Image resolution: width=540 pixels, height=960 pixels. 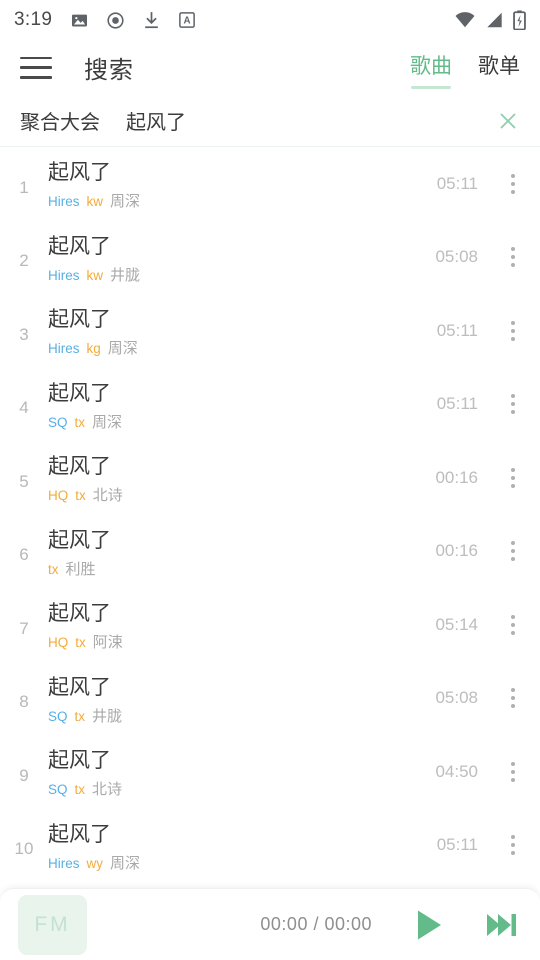 I want to click on fm-button: FM, so click(x=52, y=924).